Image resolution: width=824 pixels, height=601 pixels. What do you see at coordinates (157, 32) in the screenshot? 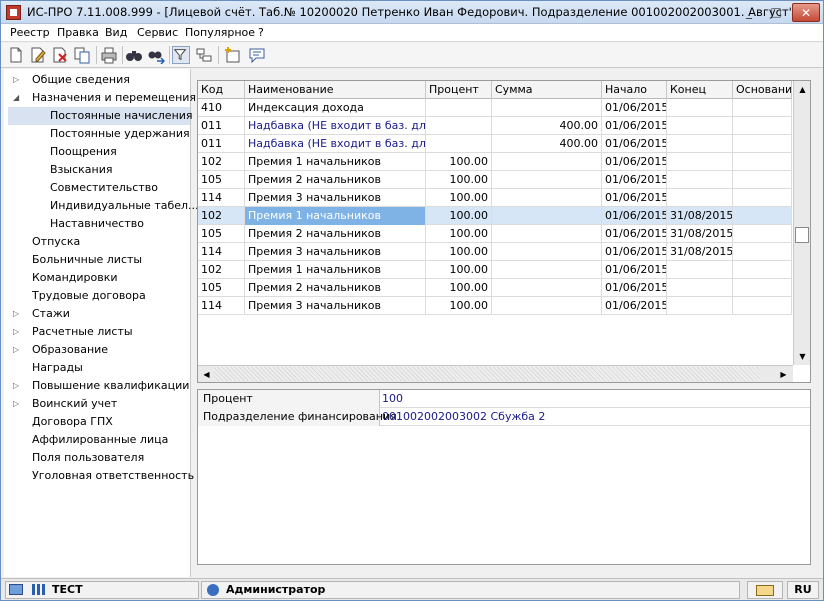
I see `menu-service: Сервис` at bounding box center [157, 32].